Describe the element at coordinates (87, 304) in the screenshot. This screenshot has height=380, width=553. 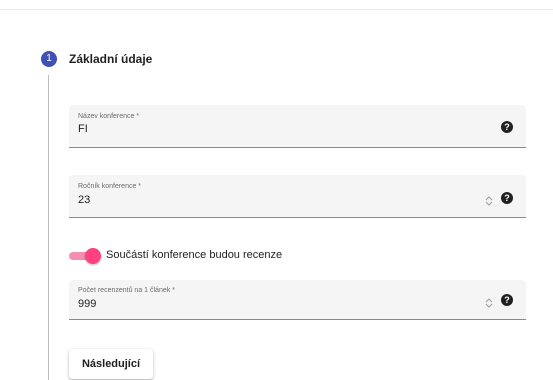
I see `reviewers-count-value: 999` at that location.